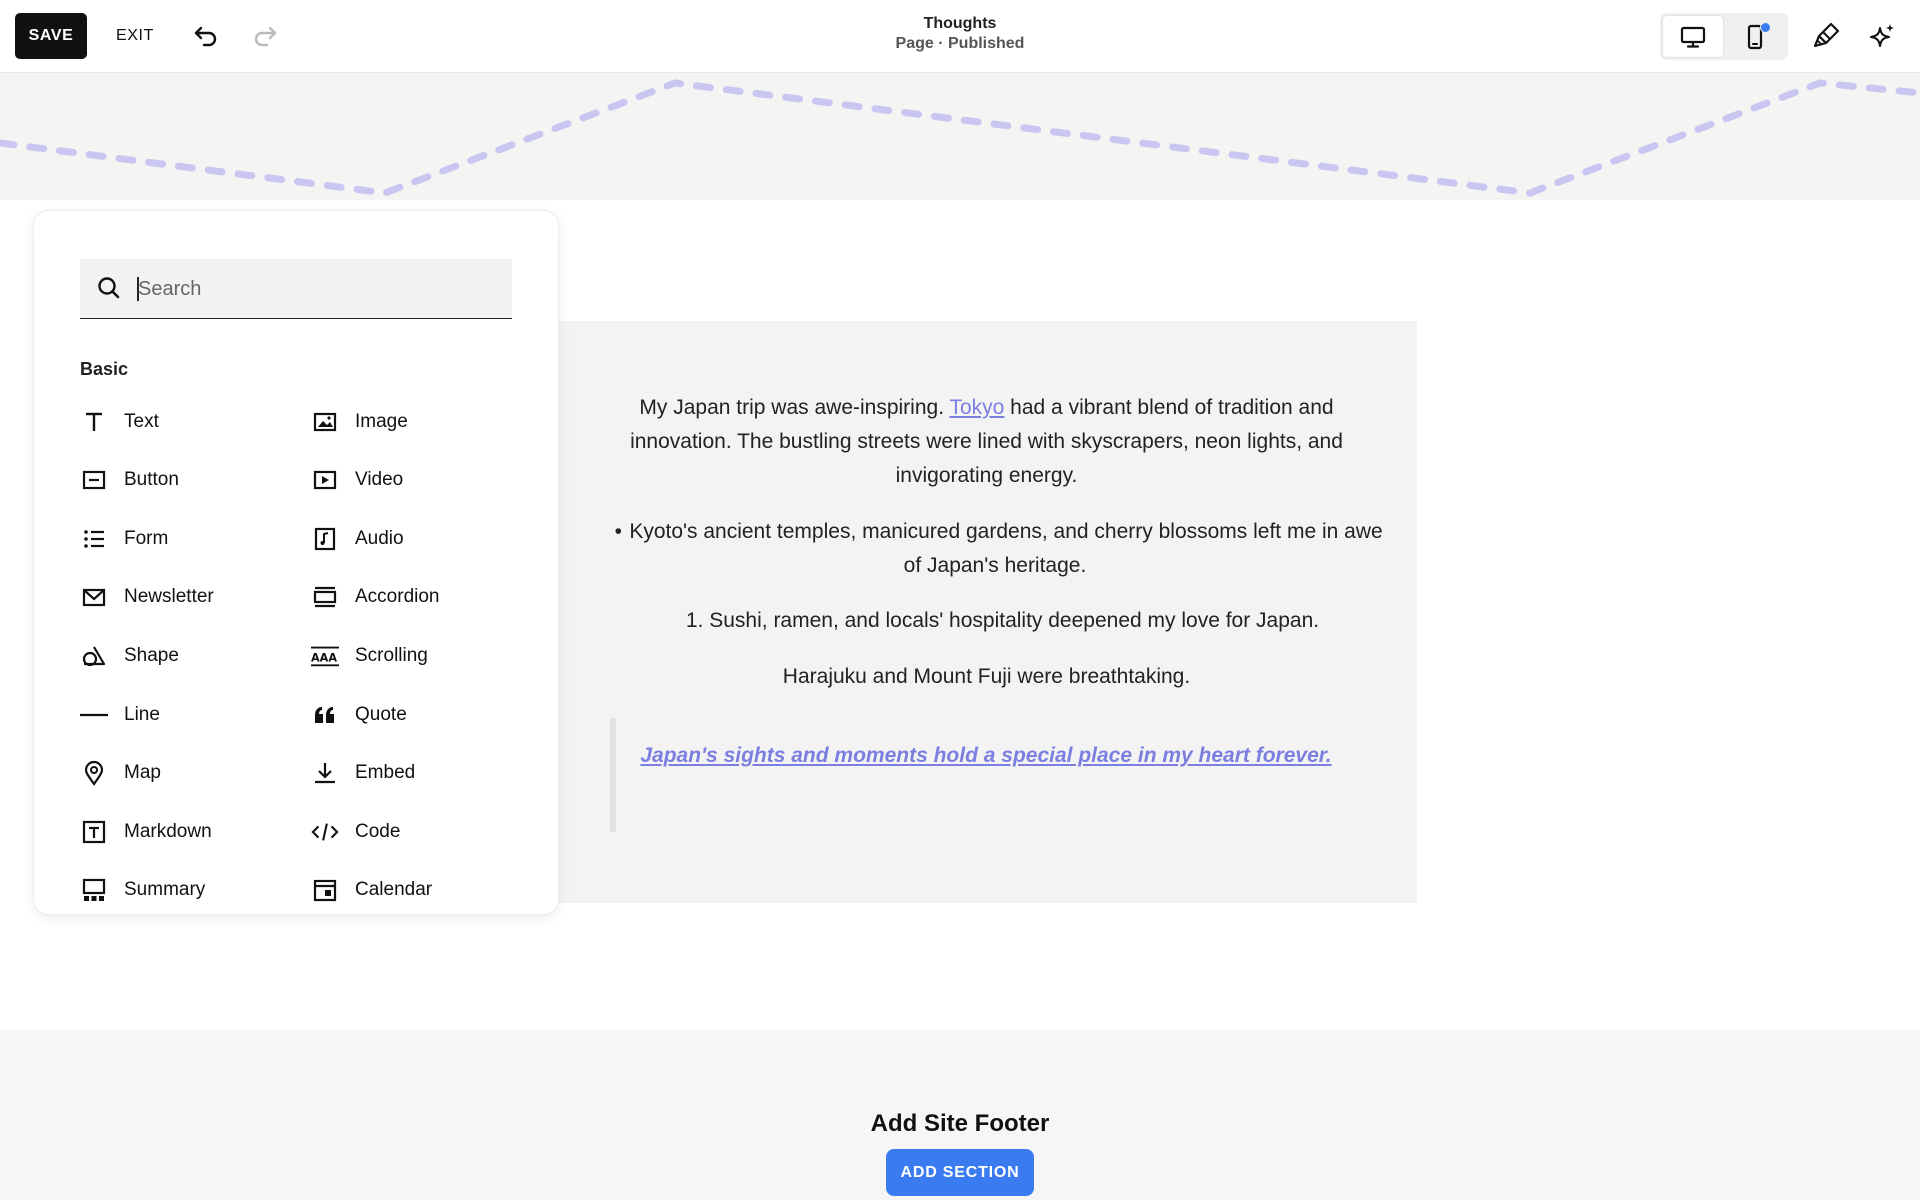  What do you see at coordinates (379, 538) in the screenshot?
I see `block-label: Audio` at bounding box center [379, 538].